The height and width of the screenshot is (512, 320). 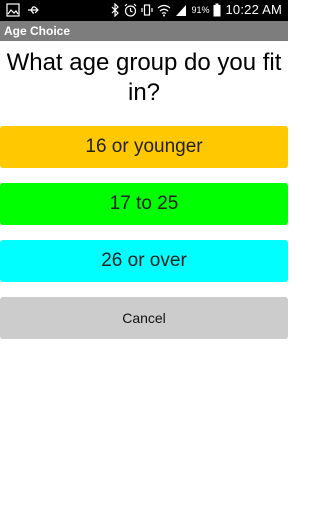 What do you see at coordinates (164, 10) in the screenshot?
I see `wifi-icon` at bounding box center [164, 10].